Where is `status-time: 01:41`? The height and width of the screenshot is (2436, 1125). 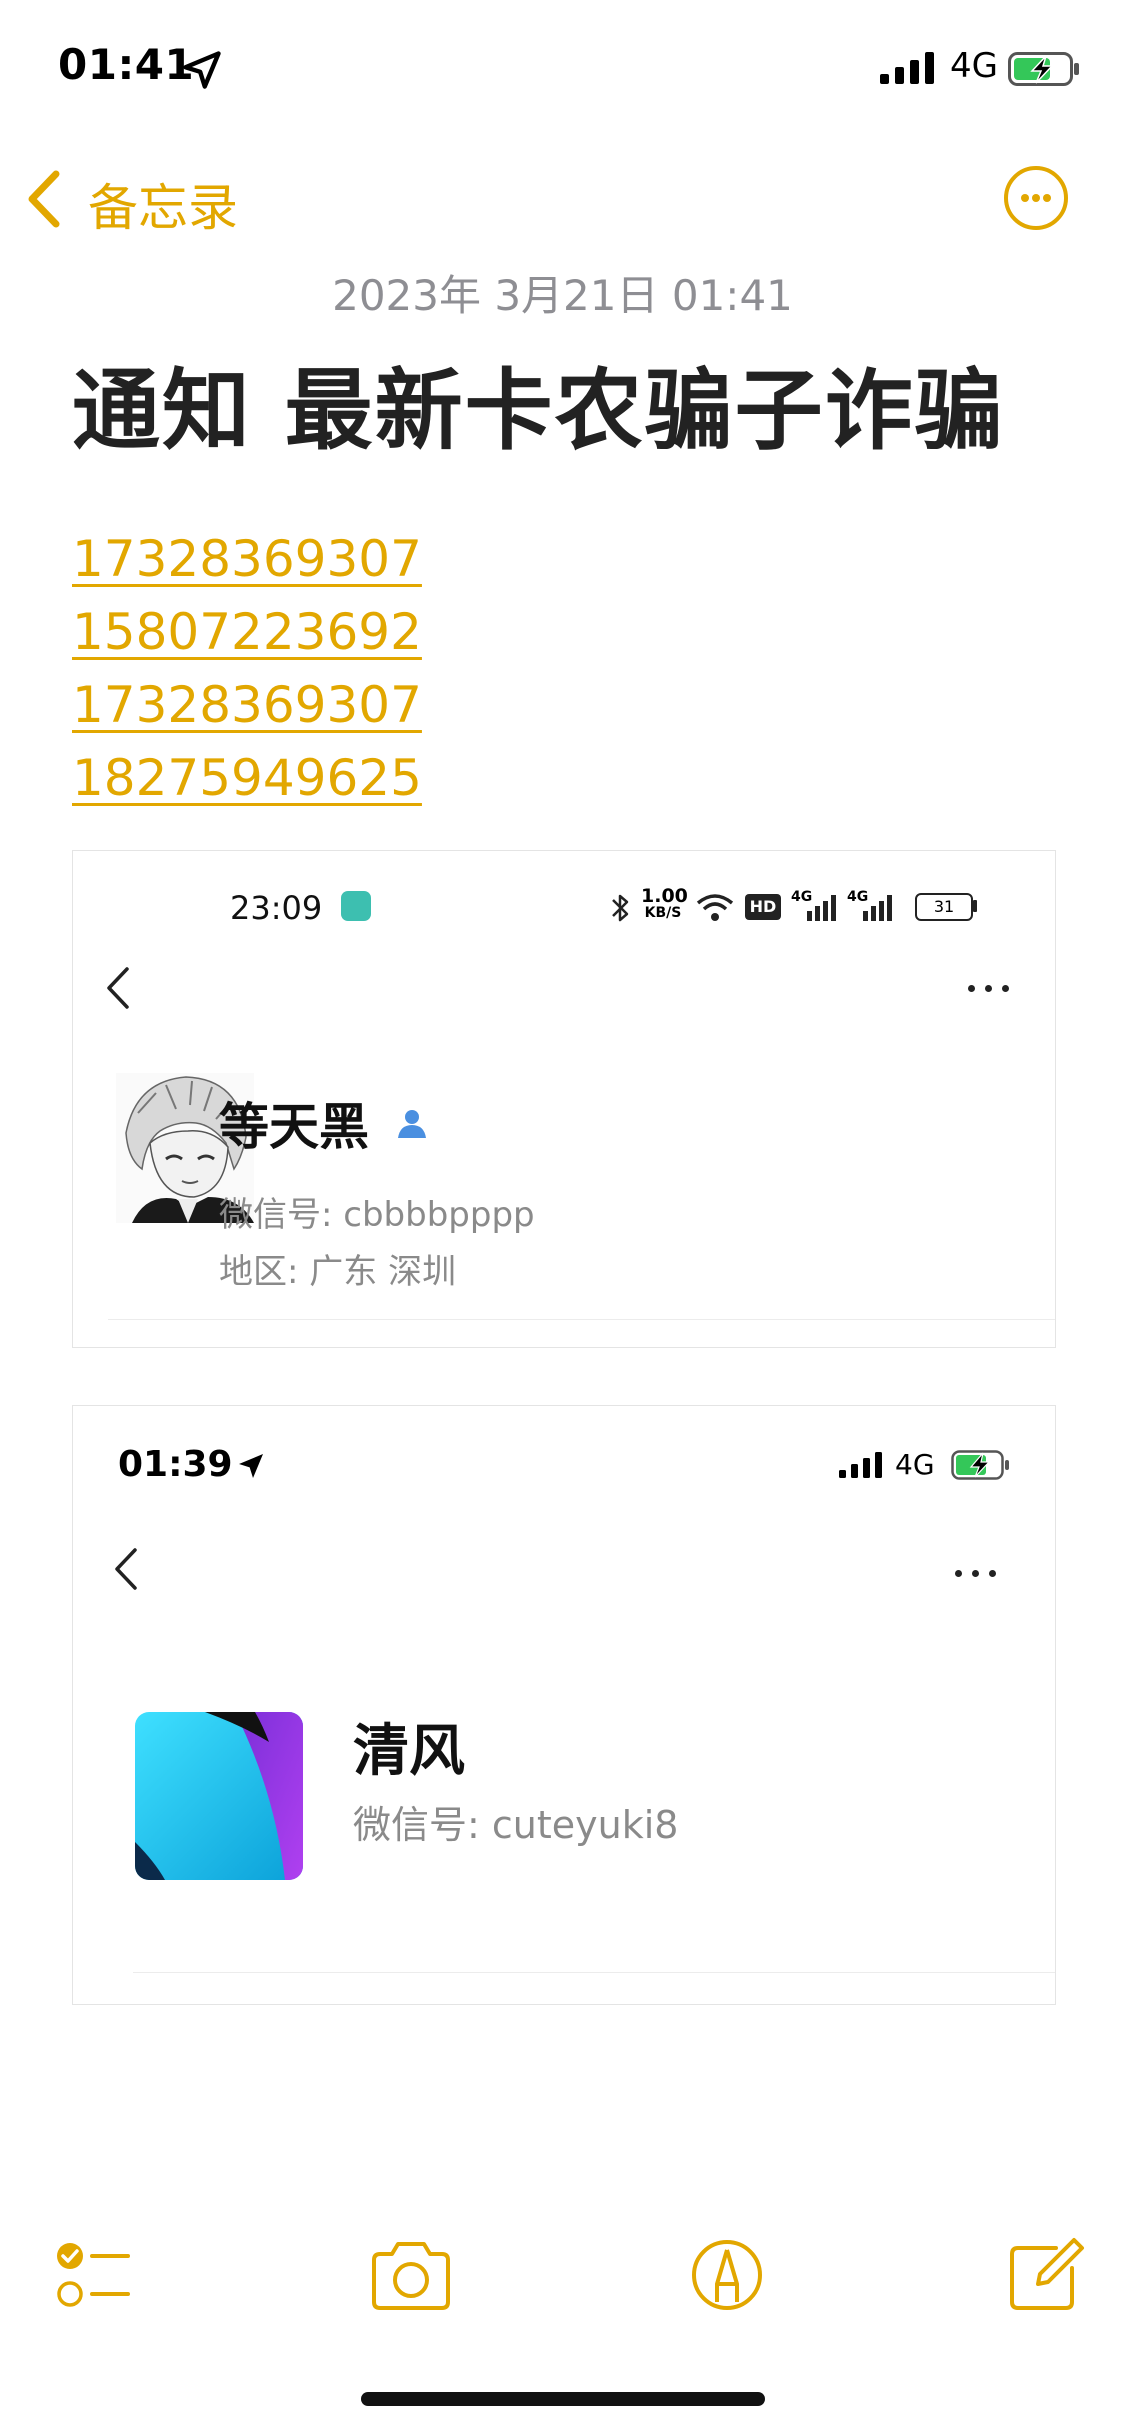 status-time: 01:41 is located at coordinates (126, 64).